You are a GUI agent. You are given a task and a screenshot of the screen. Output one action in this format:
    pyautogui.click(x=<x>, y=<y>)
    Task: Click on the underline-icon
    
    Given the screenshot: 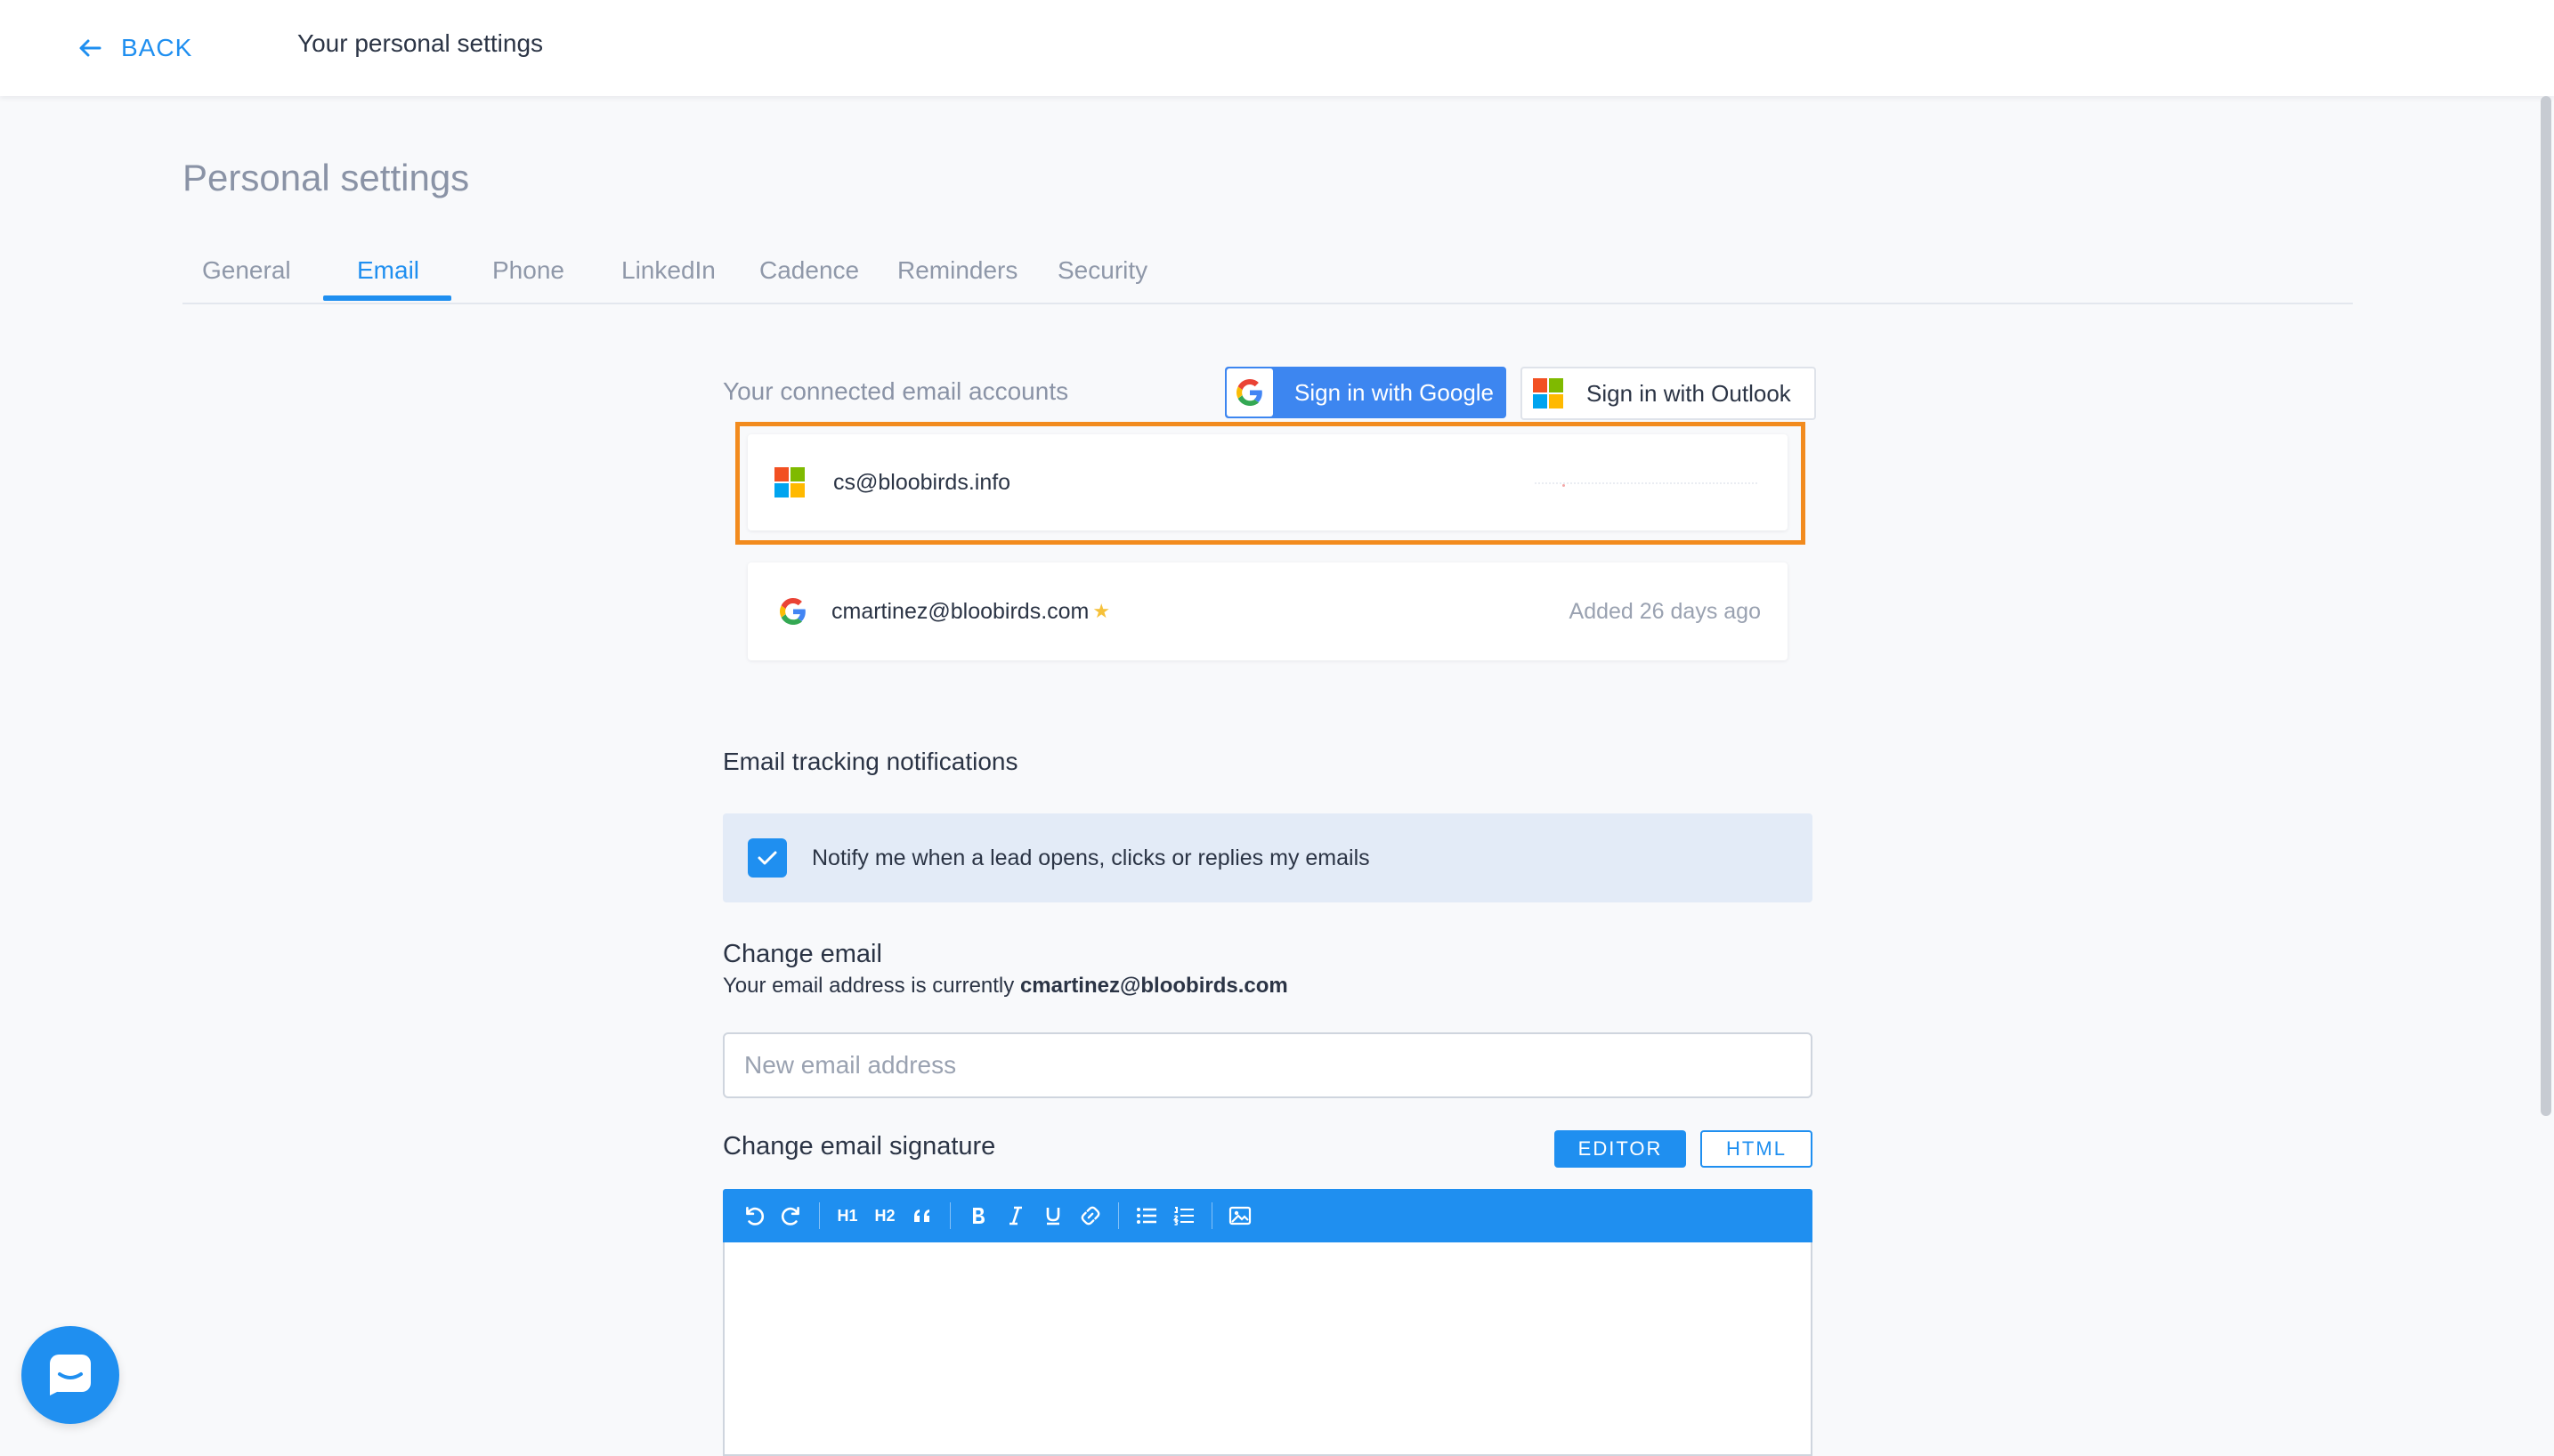 What is the action you would take?
    pyautogui.click(x=1053, y=1216)
    